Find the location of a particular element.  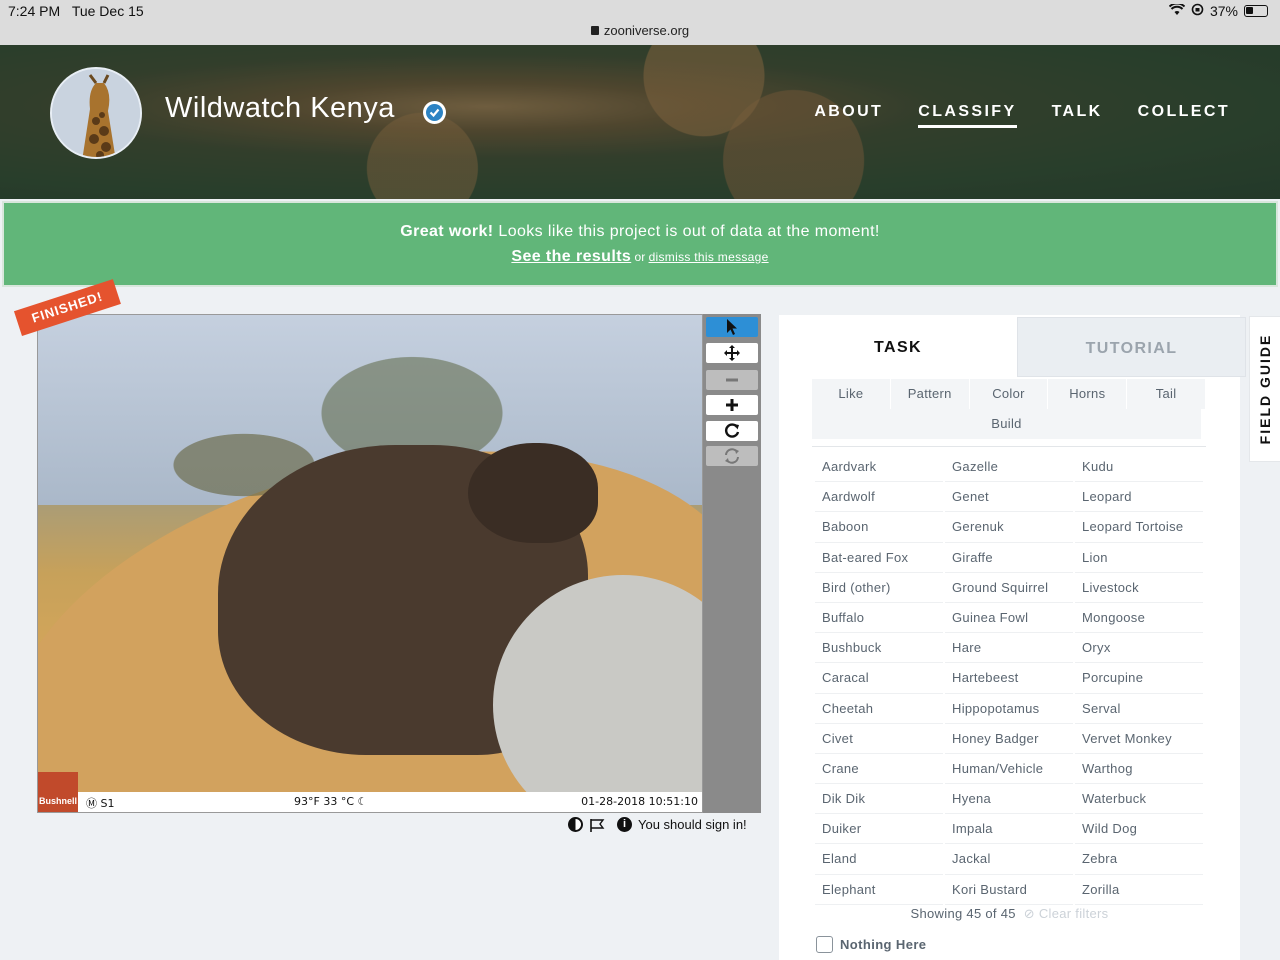

nav-classify: CLASSIFY is located at coordinates (967, 115).